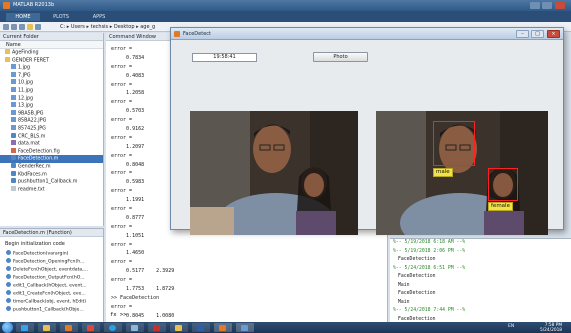 Image resolution: width=571 pixels, height=333 pixels. Describe the element at coordinates (35, 244) in the screenshot. I see `begin-init-text: Begin initialization code` at that location.